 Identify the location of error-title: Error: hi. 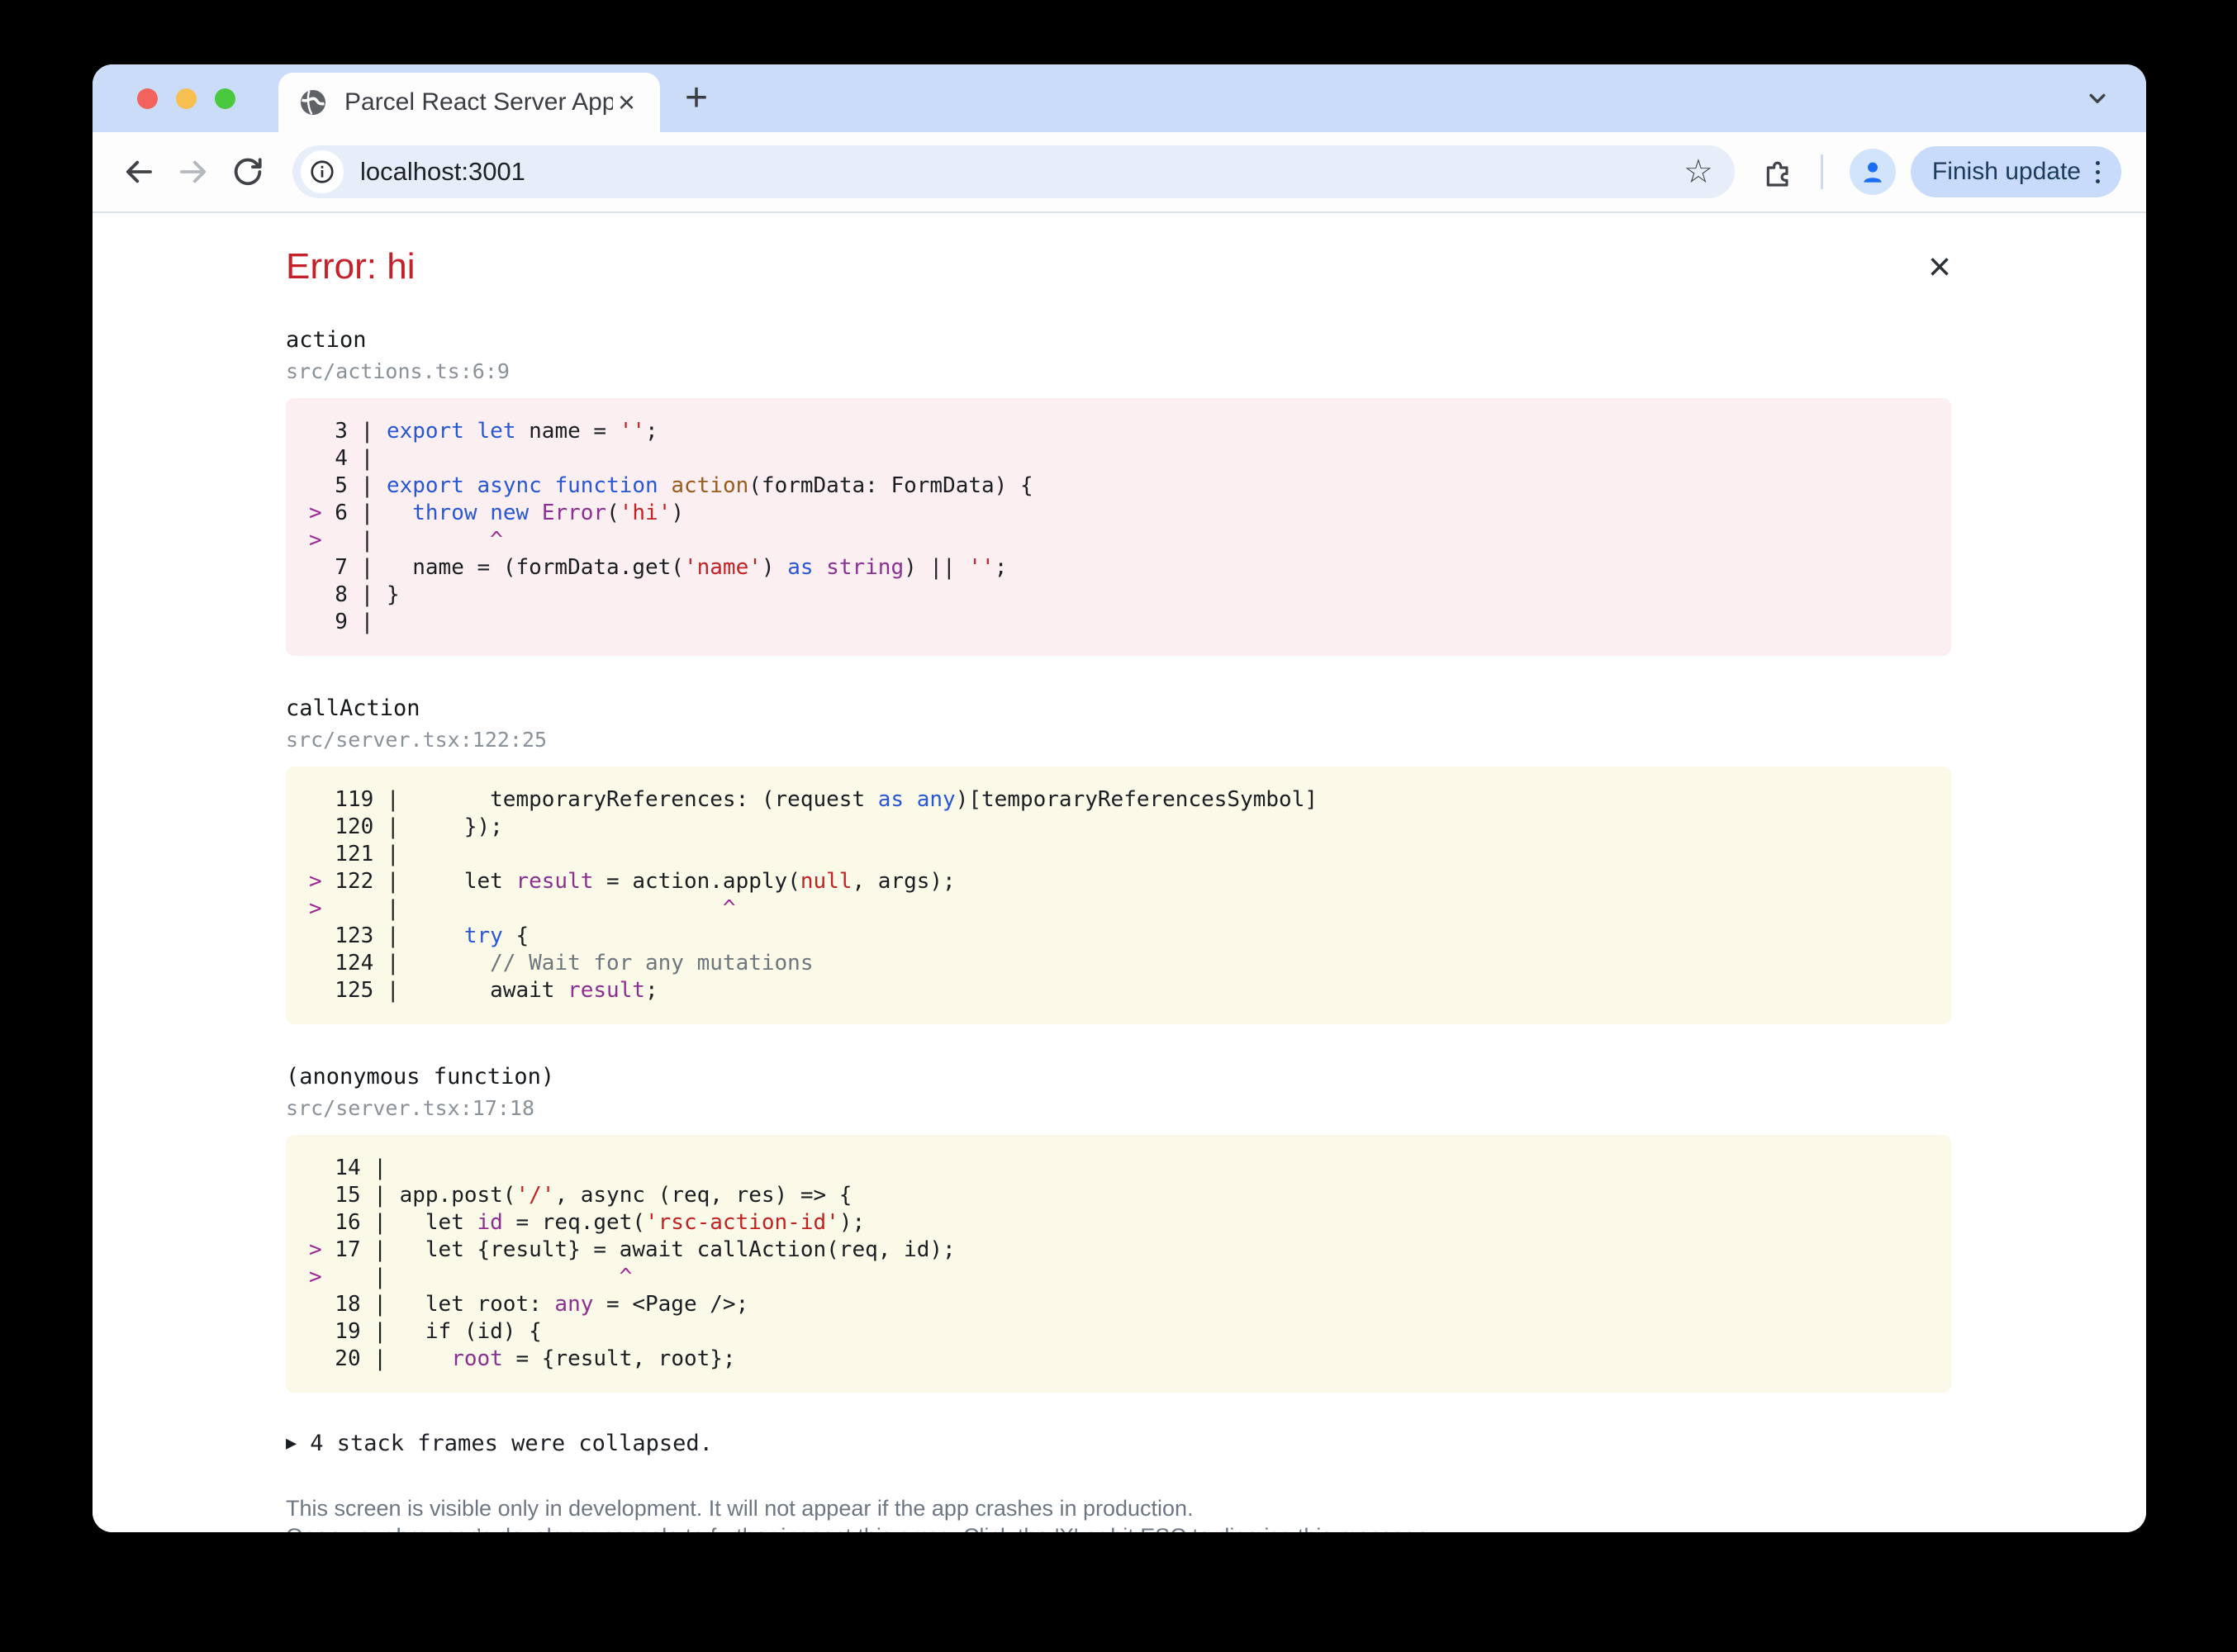
(351, 266).